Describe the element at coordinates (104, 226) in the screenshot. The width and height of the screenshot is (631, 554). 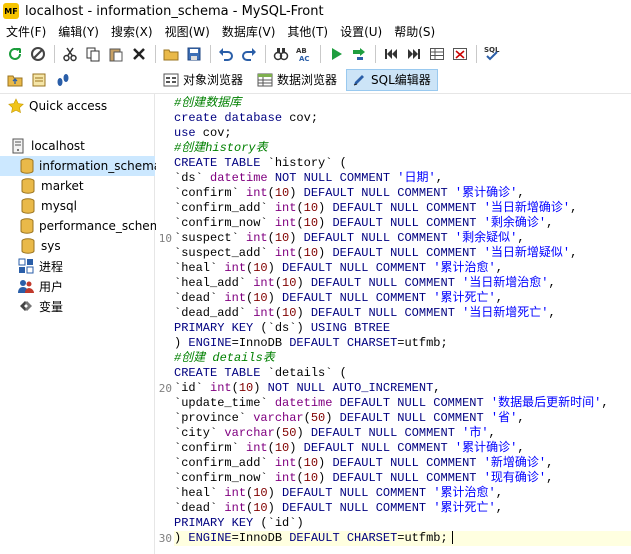
I see `database-label: performance_schema` at that location.